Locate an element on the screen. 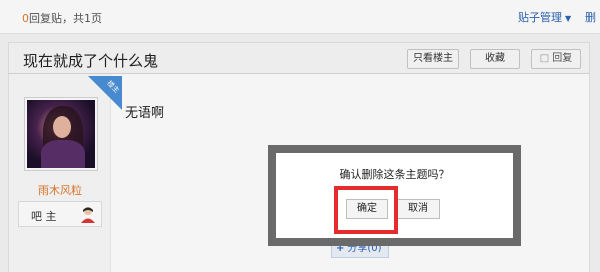  dialog-message: 确认删除这条主题吗？ is located at coordinates (394, 174).